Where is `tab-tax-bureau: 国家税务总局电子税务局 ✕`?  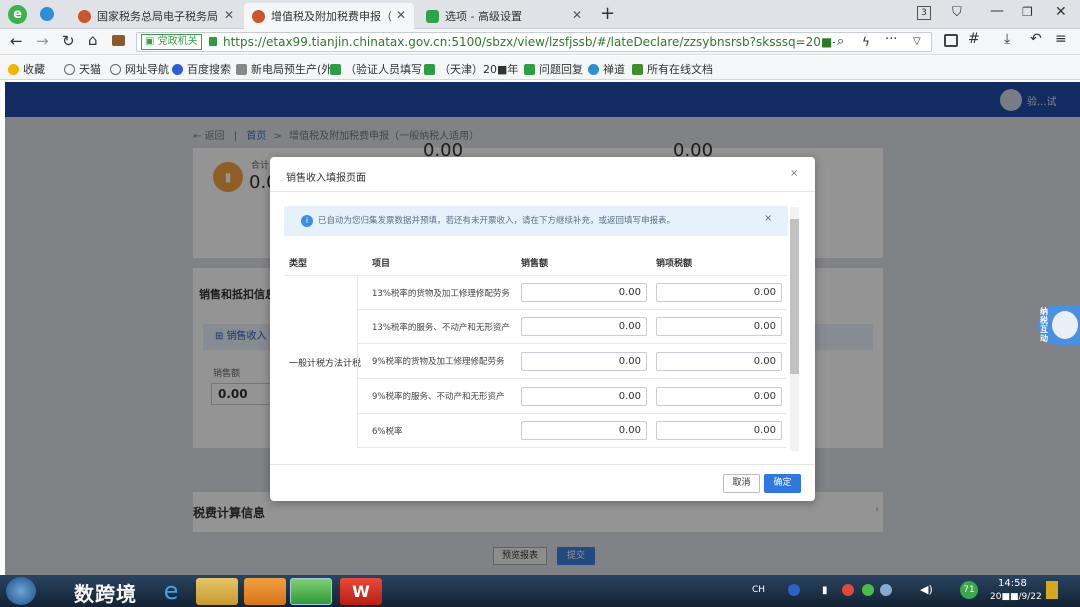
tab-tax-bureau: 国家税务总局电子税务局 ✕ is located at coordinates (156, 16).